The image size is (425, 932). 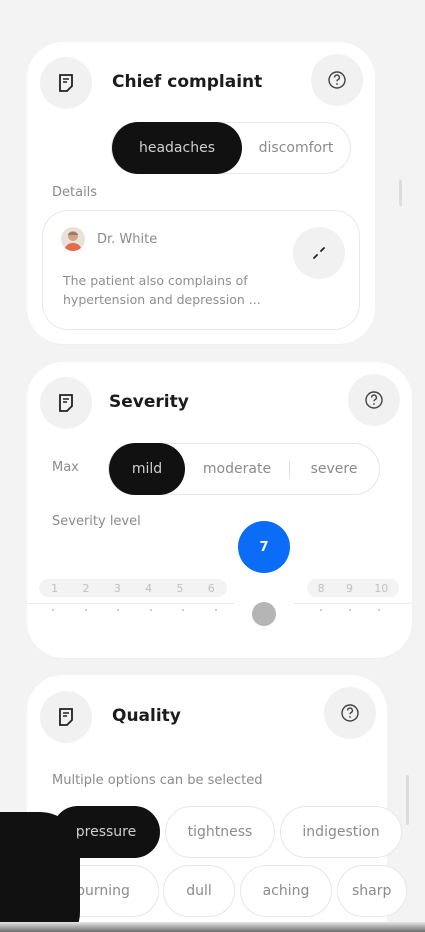 What do you see at coordinates (117, 588) in the screenshot?
I see `scale-3: 3` at bounding box center [117, 588].